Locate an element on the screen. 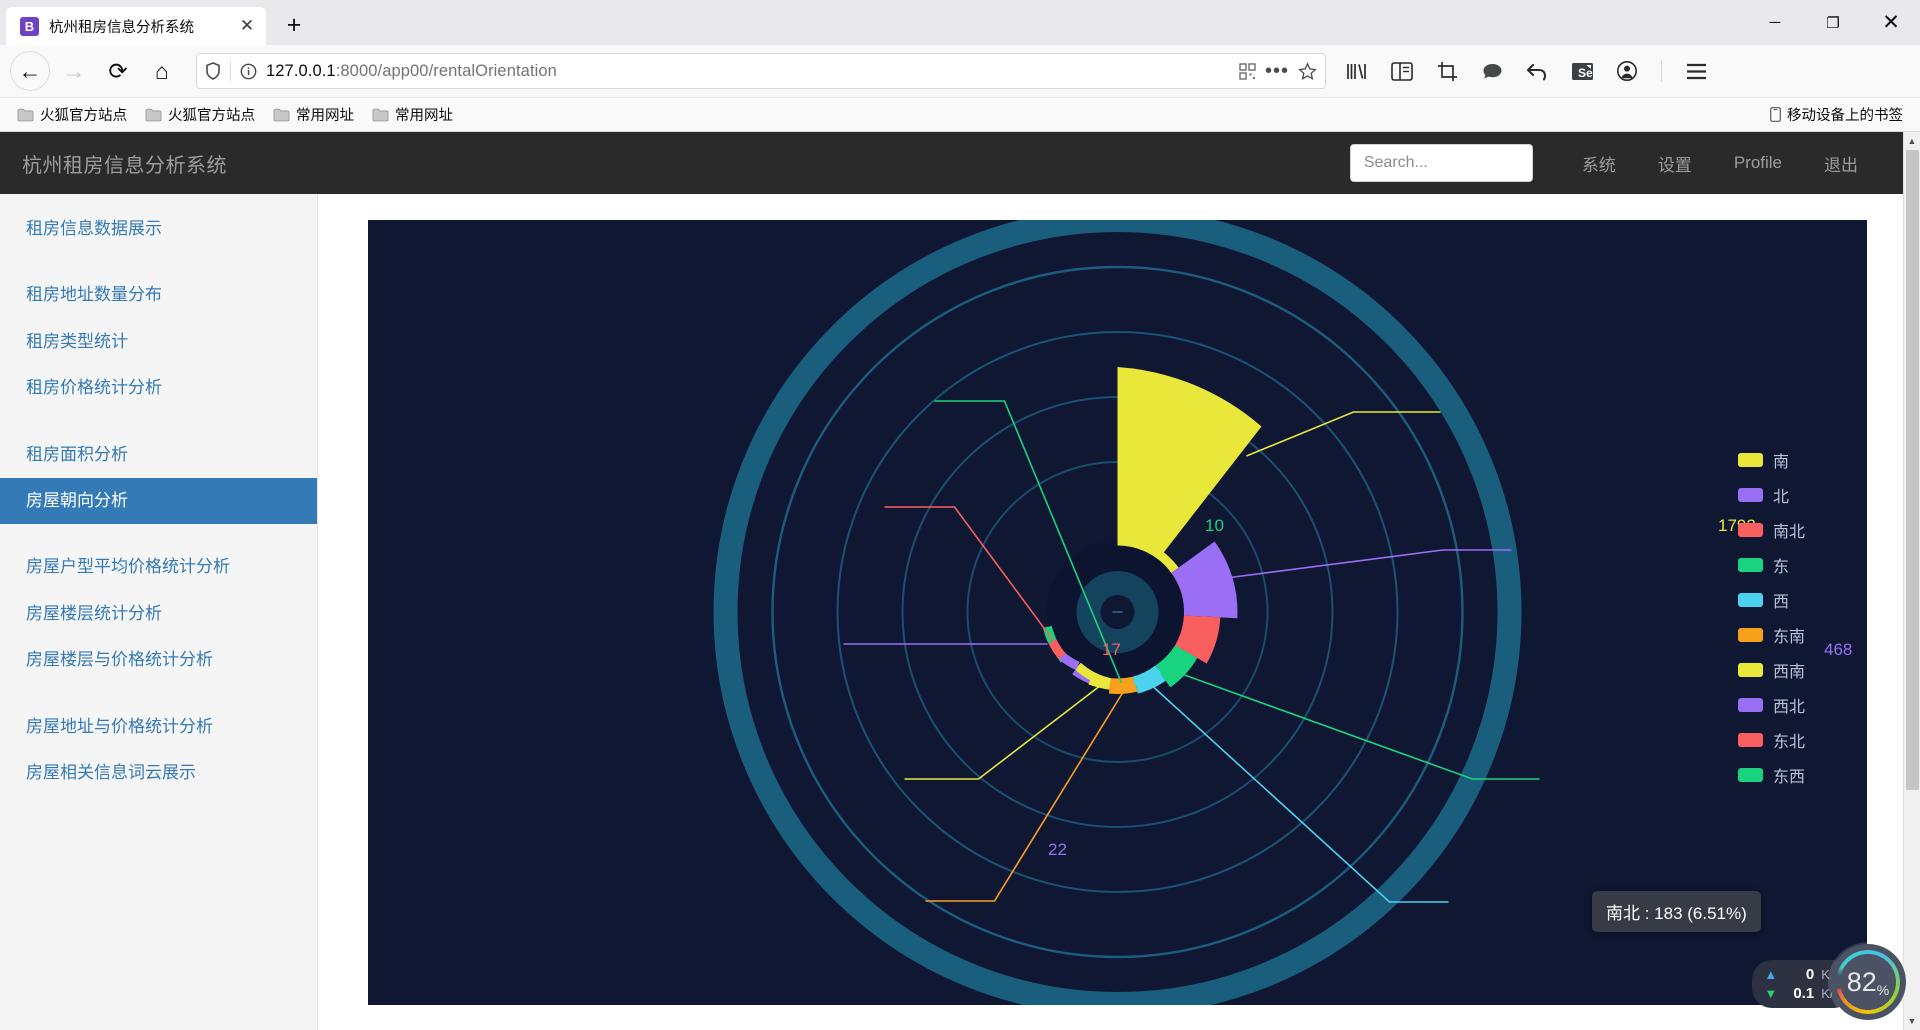  legend-label: 东 is located at coordinates (1780, 567).